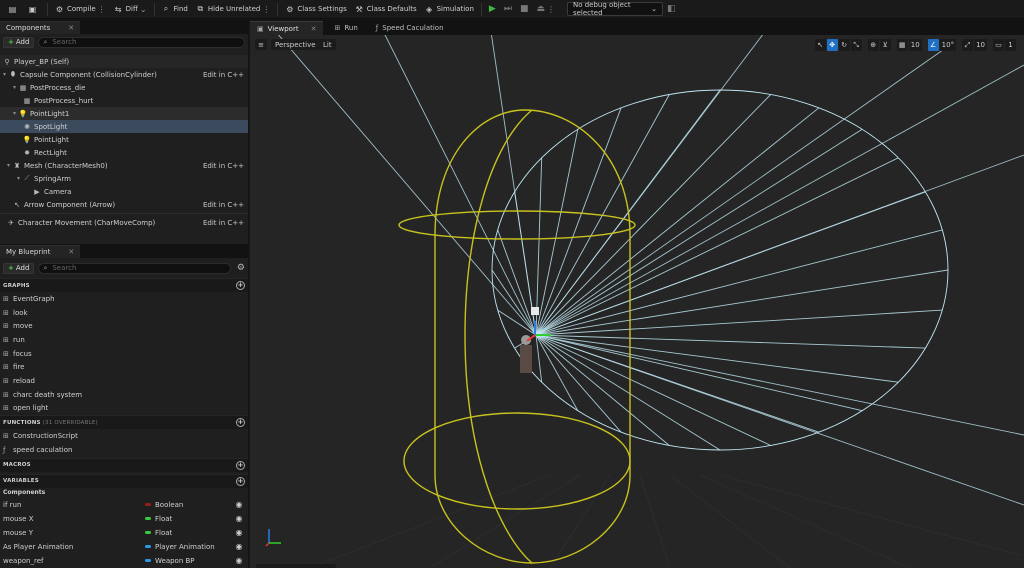 Image resolution: width=1024 pixels, height=568 pixels. I want to click on variable-row: mouse X Float ◉, so click(124, 519).